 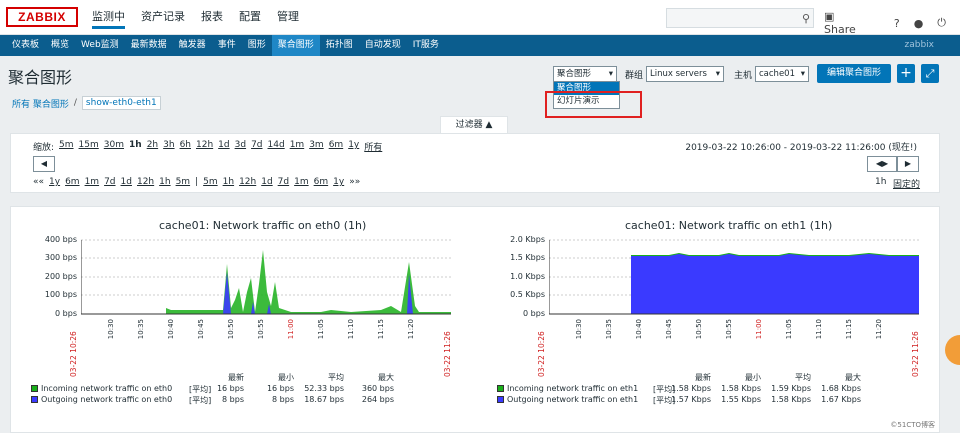 I want to click on graph1-y-label: 300 bps, so click(x=60, y=257).